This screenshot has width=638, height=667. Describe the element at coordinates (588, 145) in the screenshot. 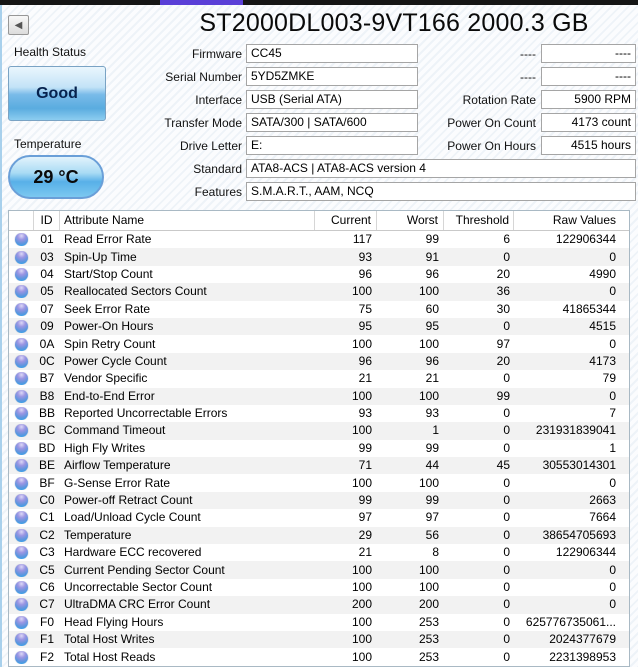

I see `field-value-box: 4515 hours` at that location.